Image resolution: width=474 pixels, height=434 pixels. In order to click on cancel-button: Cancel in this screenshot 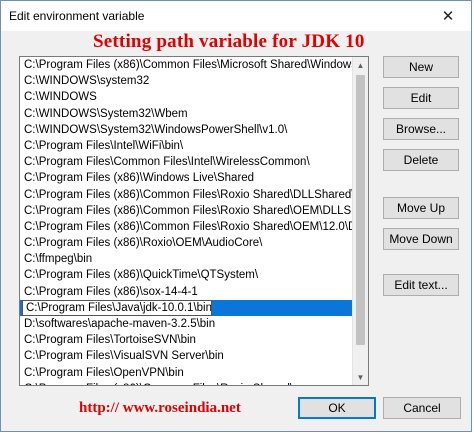, I will do `click(422, 408)`.